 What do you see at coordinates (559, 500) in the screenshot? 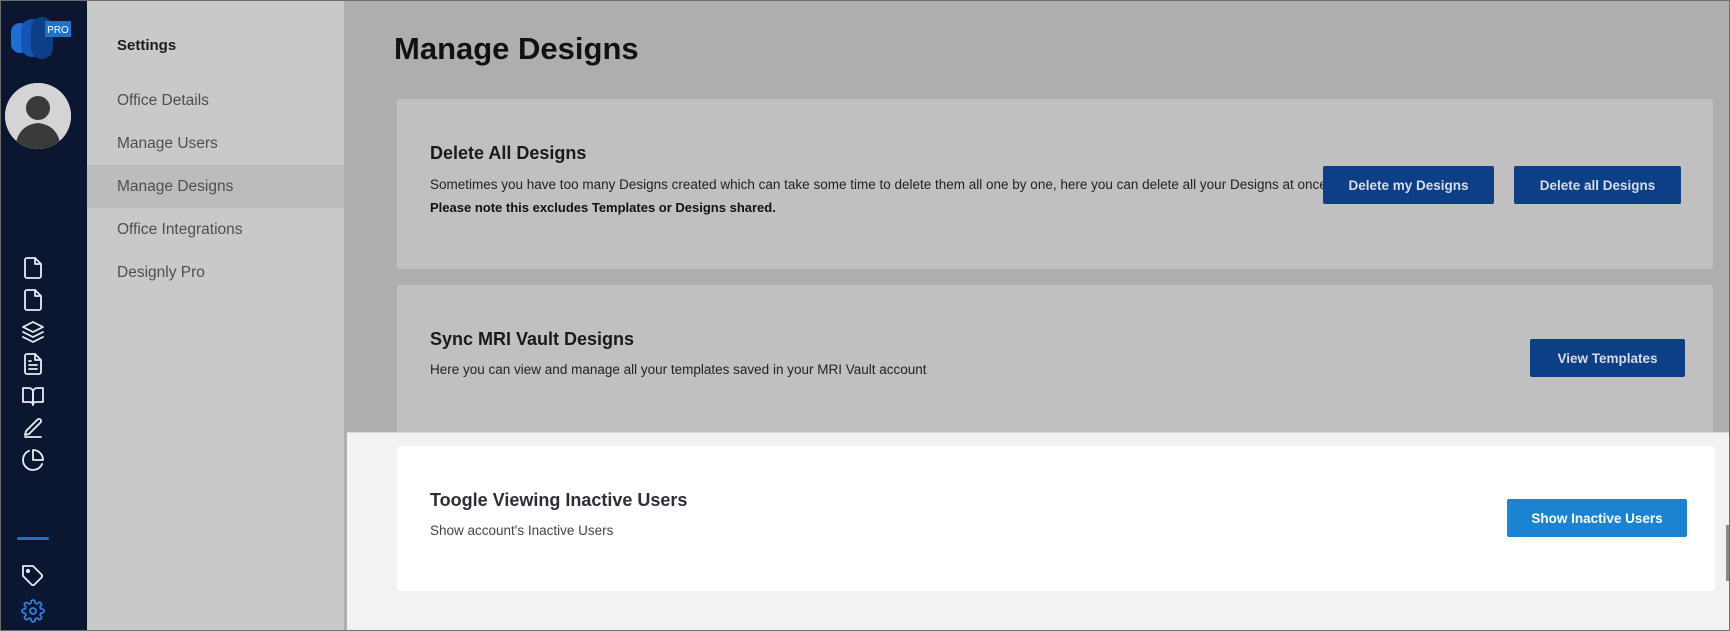
I see `card-title: Toogle Viewing Inactive Users` at bounding box center [559, 500].